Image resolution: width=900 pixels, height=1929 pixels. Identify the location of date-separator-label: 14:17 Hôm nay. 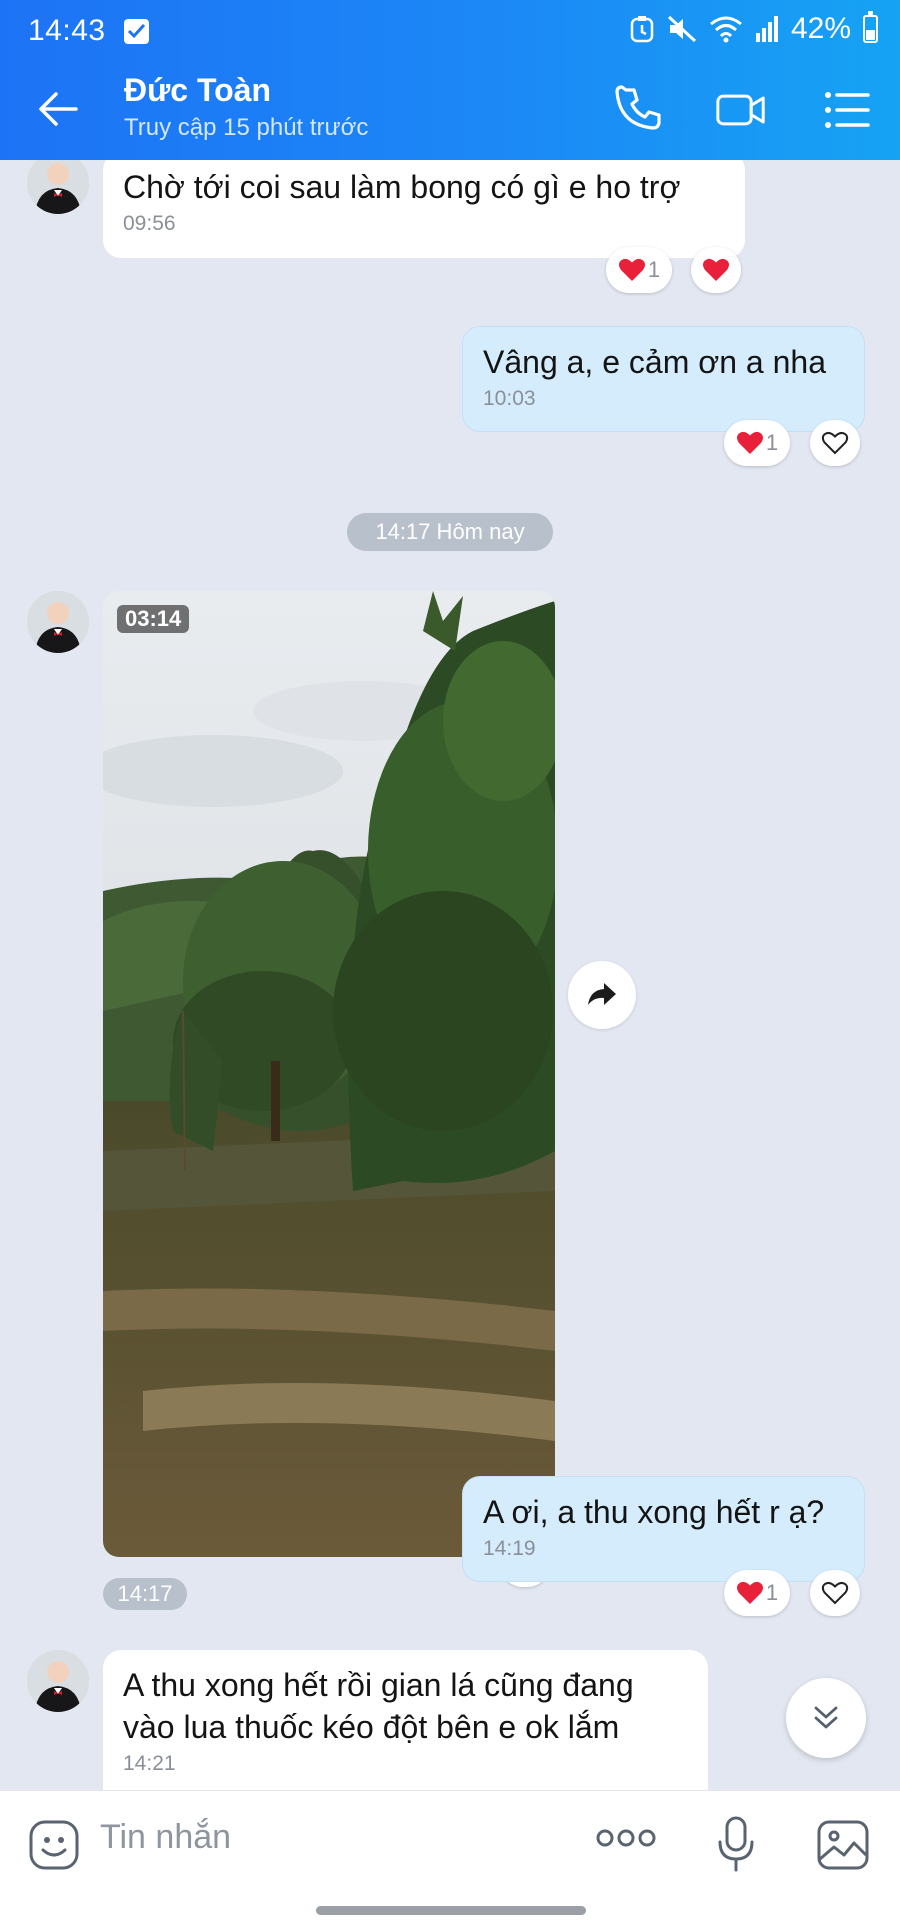
(450, 531).